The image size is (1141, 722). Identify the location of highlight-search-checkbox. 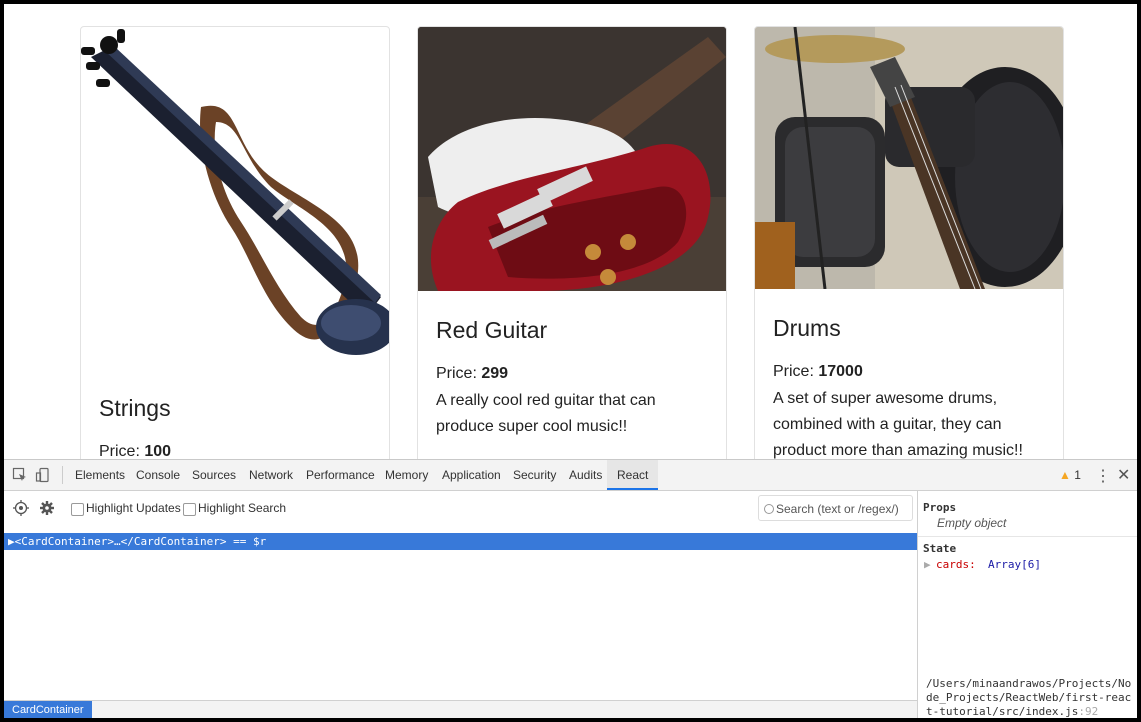
(189, 509).